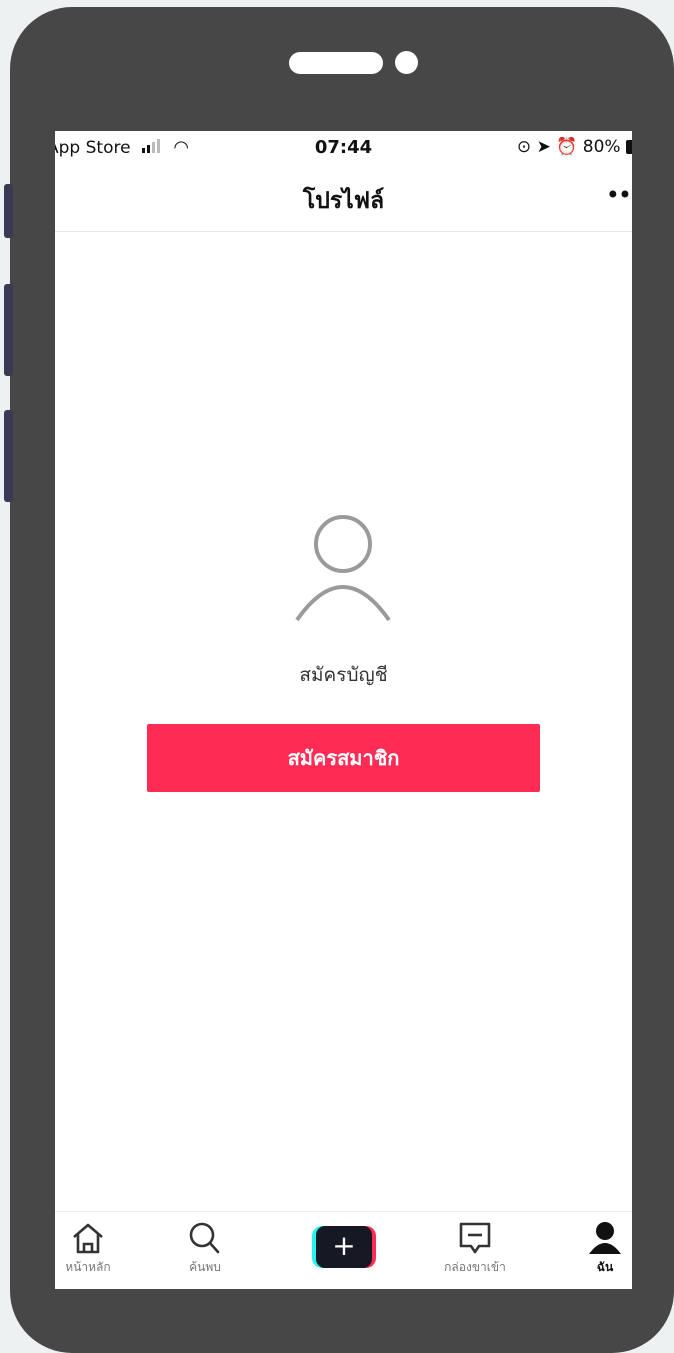 Image resolution: width=674 pixels, height=1353 pixels. I want to click on create-button: +, so click(344, 1247).